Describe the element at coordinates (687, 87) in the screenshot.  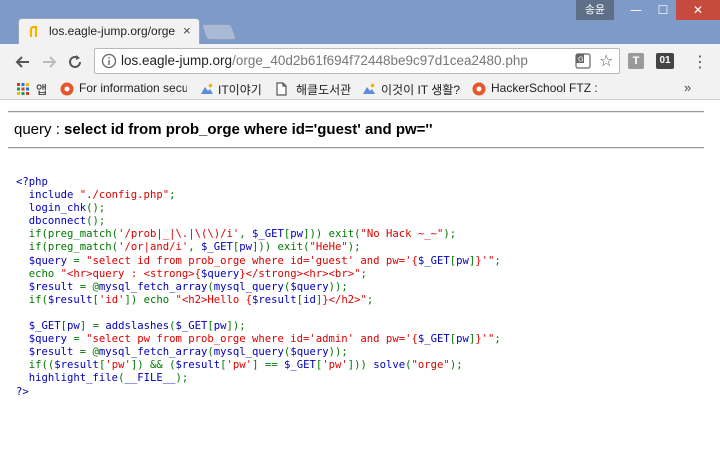
I see `bookmarks-more-icon: »` at that location.